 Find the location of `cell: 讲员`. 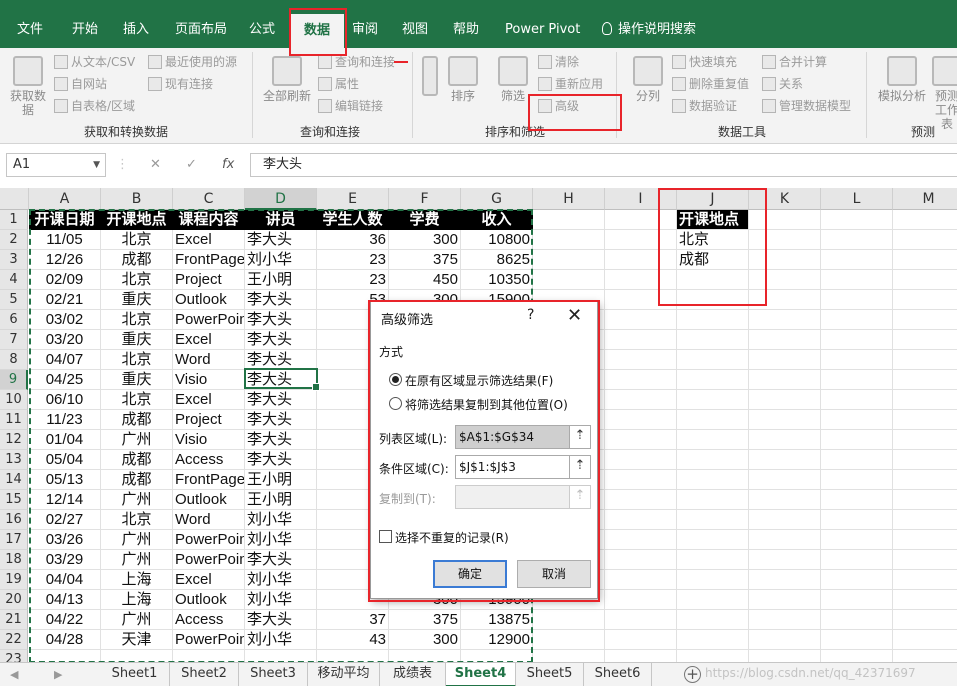

cell: 讲员 is located at coordinates (281, 220).